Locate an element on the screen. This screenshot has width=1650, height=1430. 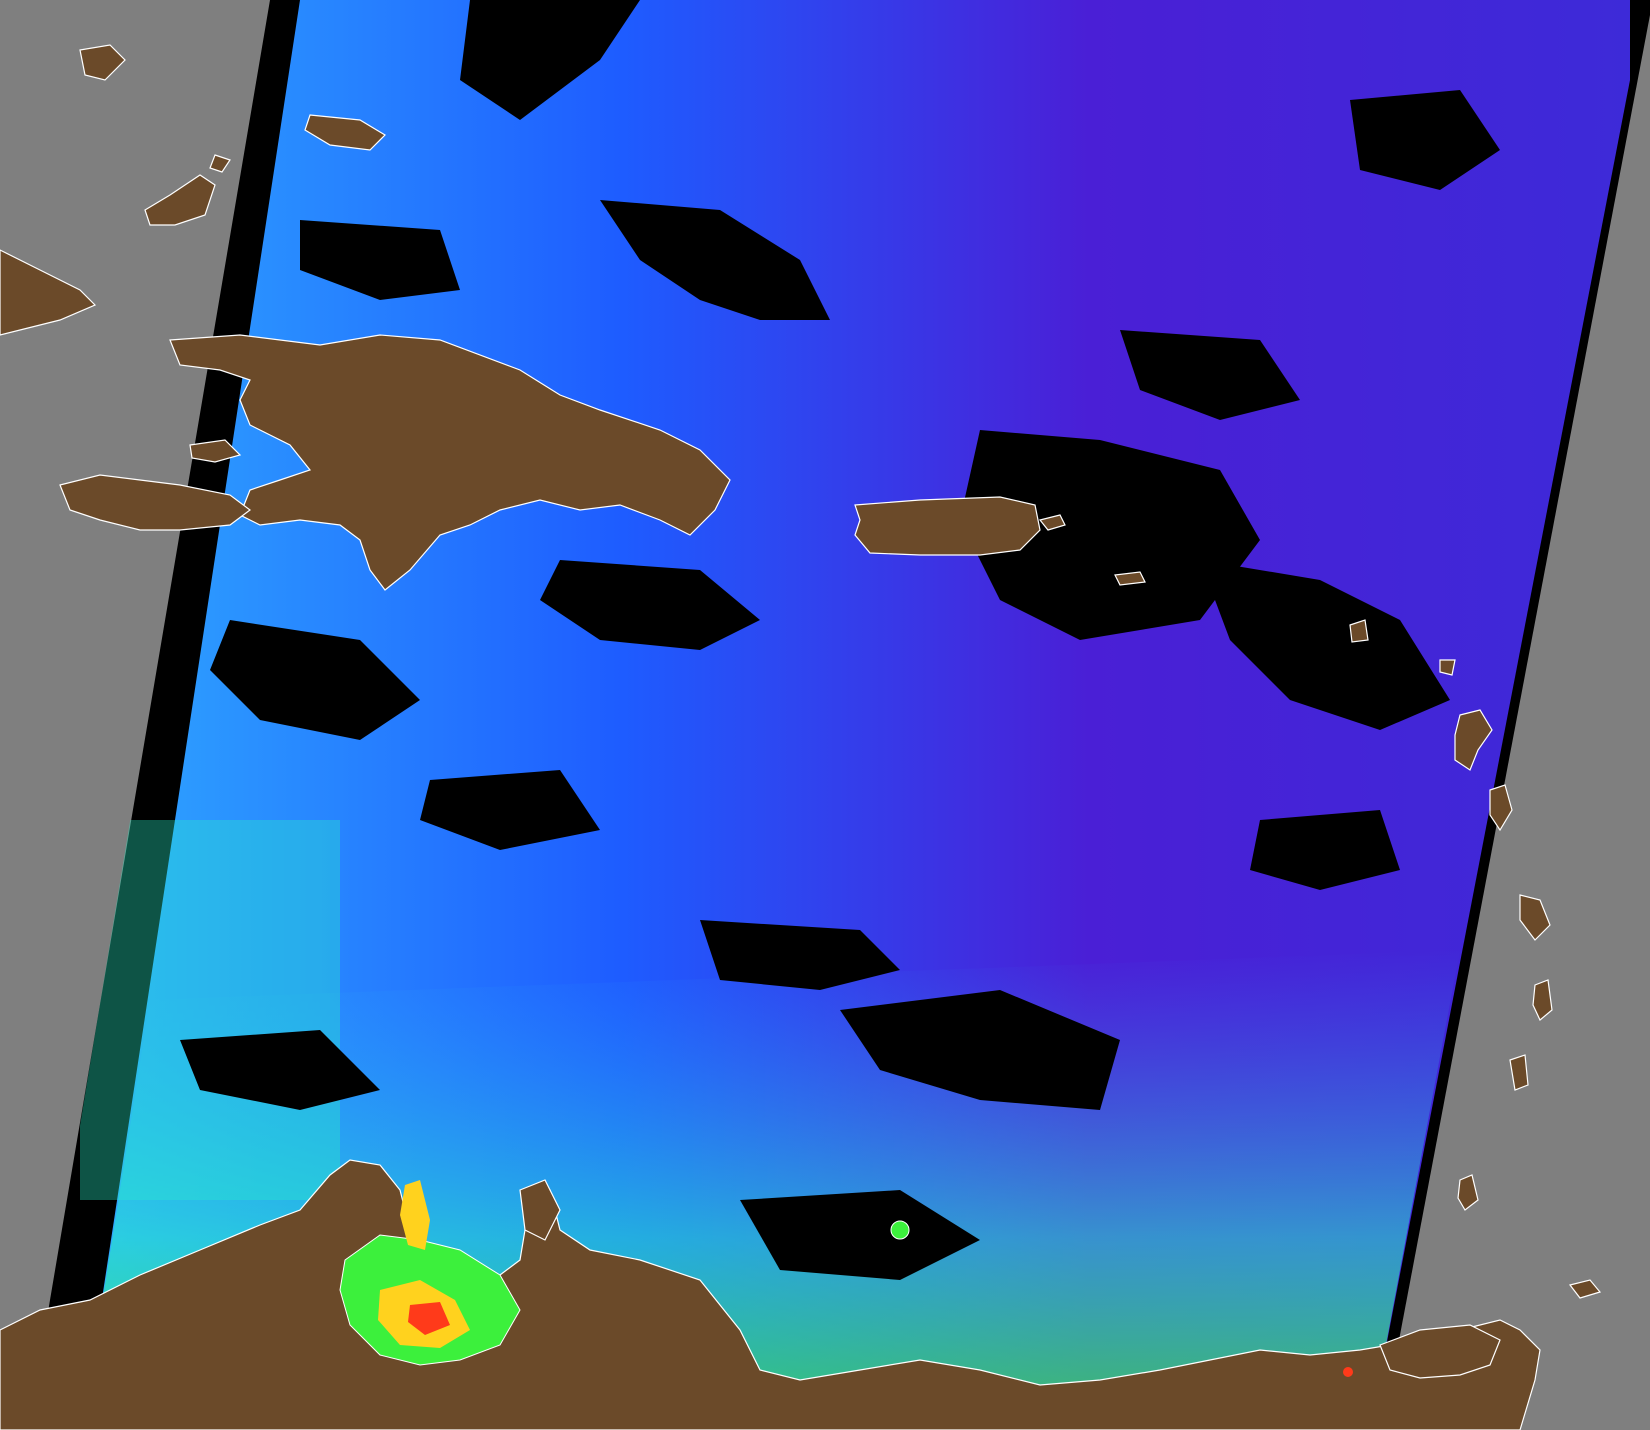
coastal-bloom-spot is located at coordinates (900, 1230).